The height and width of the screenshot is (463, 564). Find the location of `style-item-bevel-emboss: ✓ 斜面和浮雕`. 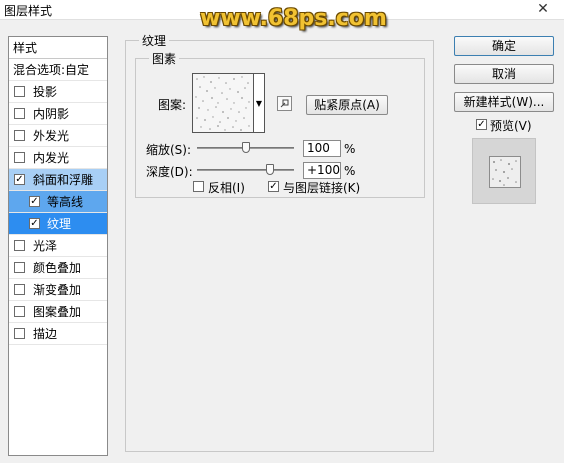

style-item-bevel-emboss: ✓ 斜面和浮雕 is located at coordinates (58, 180).